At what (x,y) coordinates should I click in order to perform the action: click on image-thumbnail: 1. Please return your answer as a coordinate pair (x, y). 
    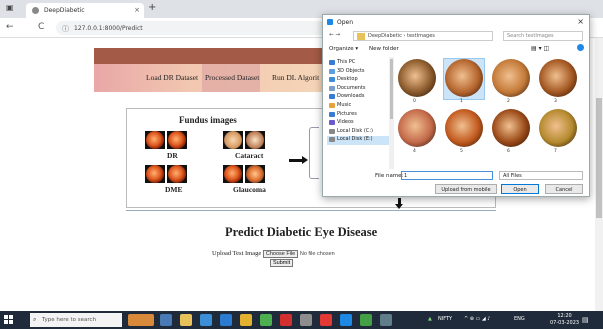
    Looking at the image, I should click on (464, 81).